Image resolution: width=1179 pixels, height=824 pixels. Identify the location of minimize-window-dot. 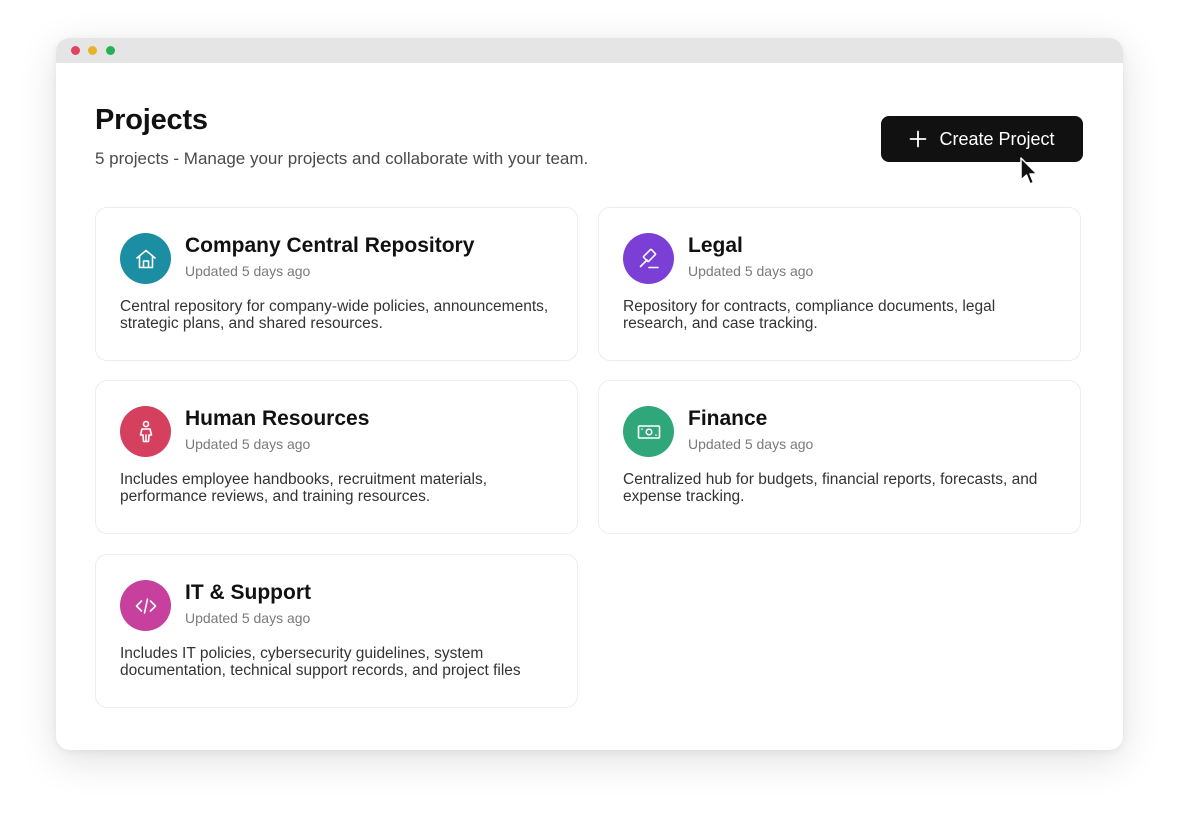
(92, 50).